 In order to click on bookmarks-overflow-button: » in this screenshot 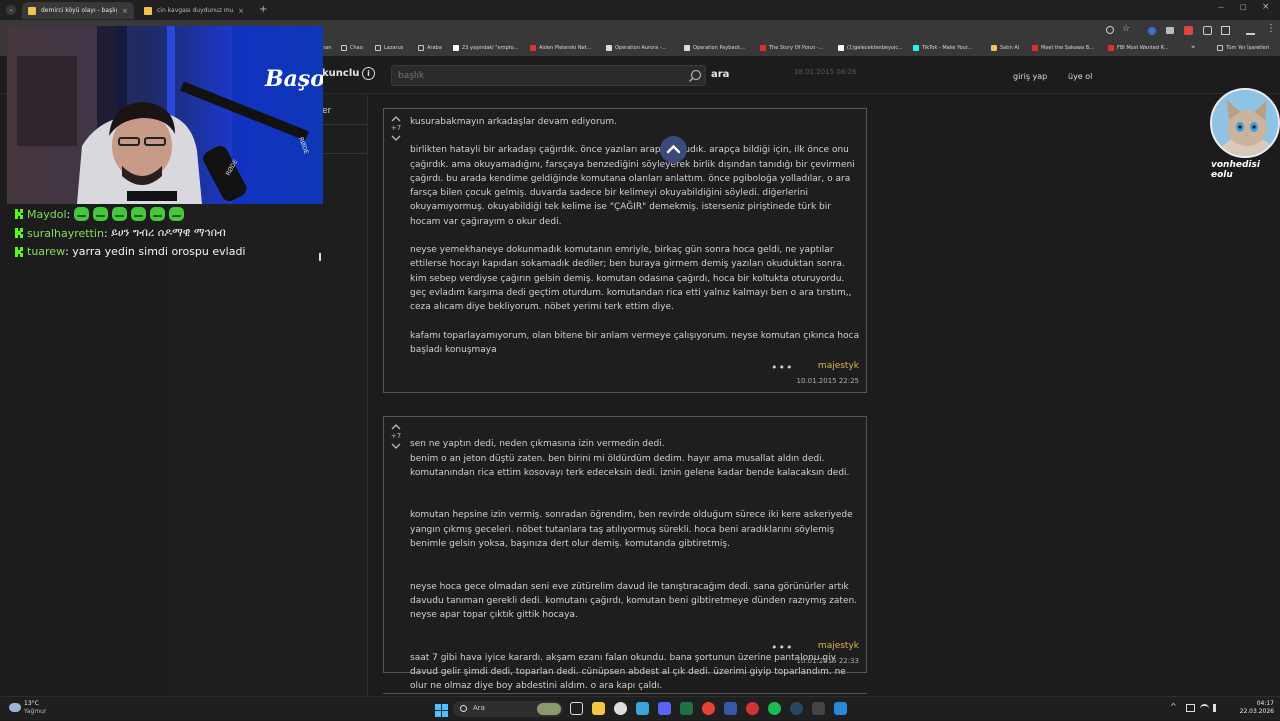, I will do `click(1193, 47)`.